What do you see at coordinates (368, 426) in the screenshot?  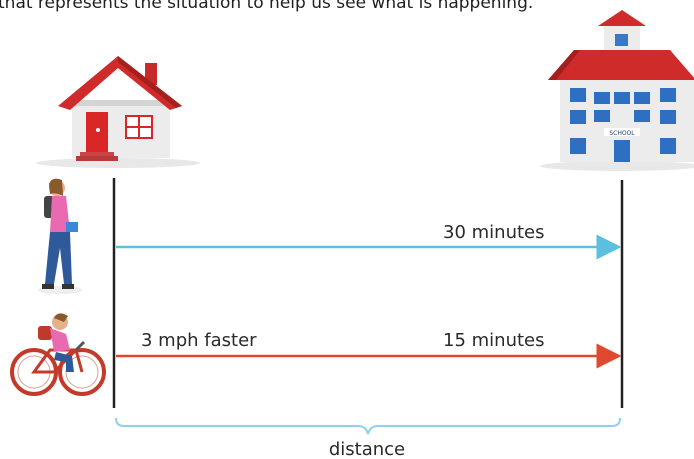 I see `distance-brace` at bounding box center [368, 426].